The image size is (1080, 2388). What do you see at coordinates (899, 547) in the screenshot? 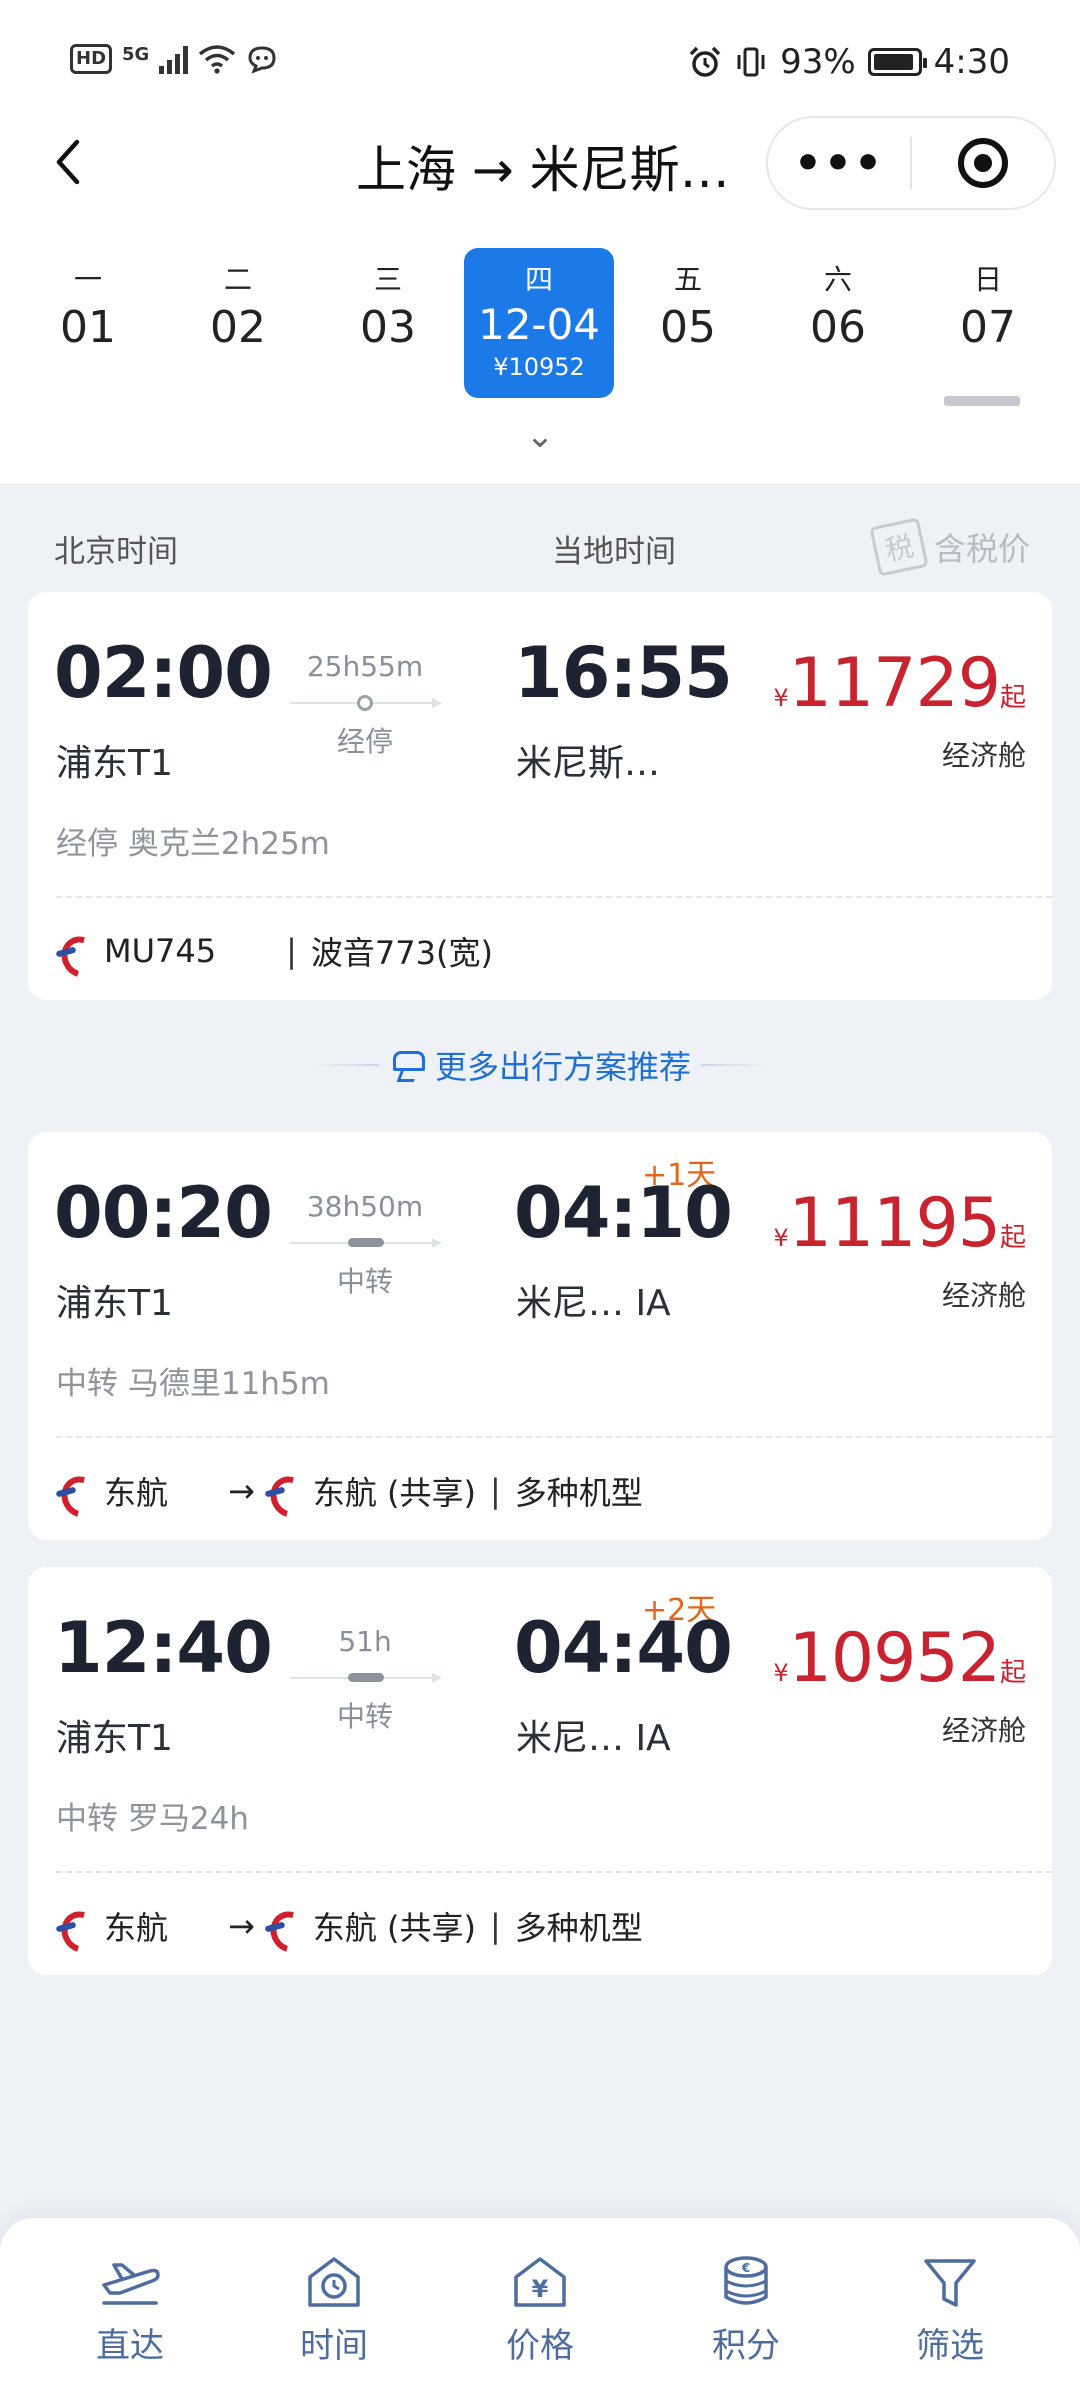
I see `tax-icon: 税` at bounding box center [899, 547].